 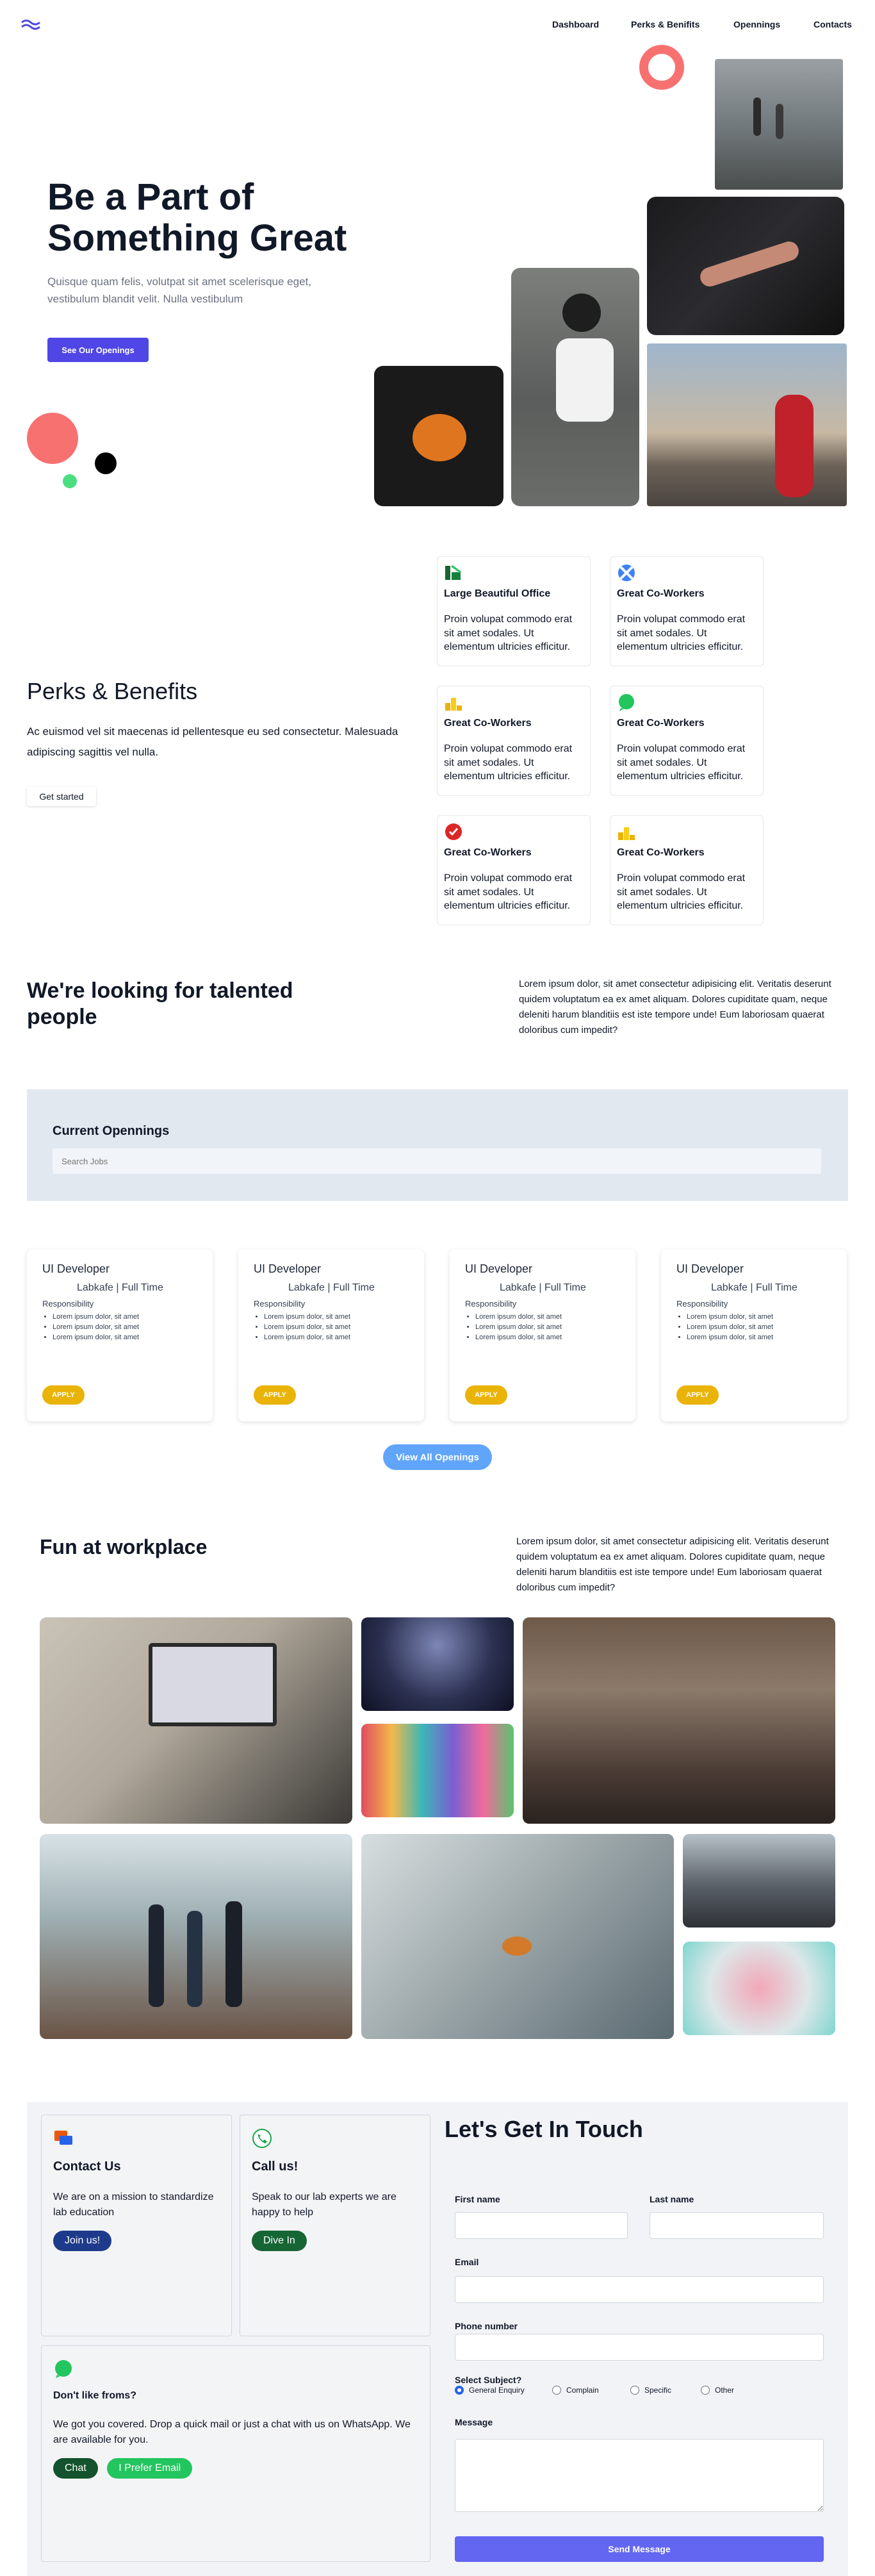 What do you see at coordinates (582, 2390) in the screenshot?
I see `radio-label: Complain` at bounding box center [582, 2390].